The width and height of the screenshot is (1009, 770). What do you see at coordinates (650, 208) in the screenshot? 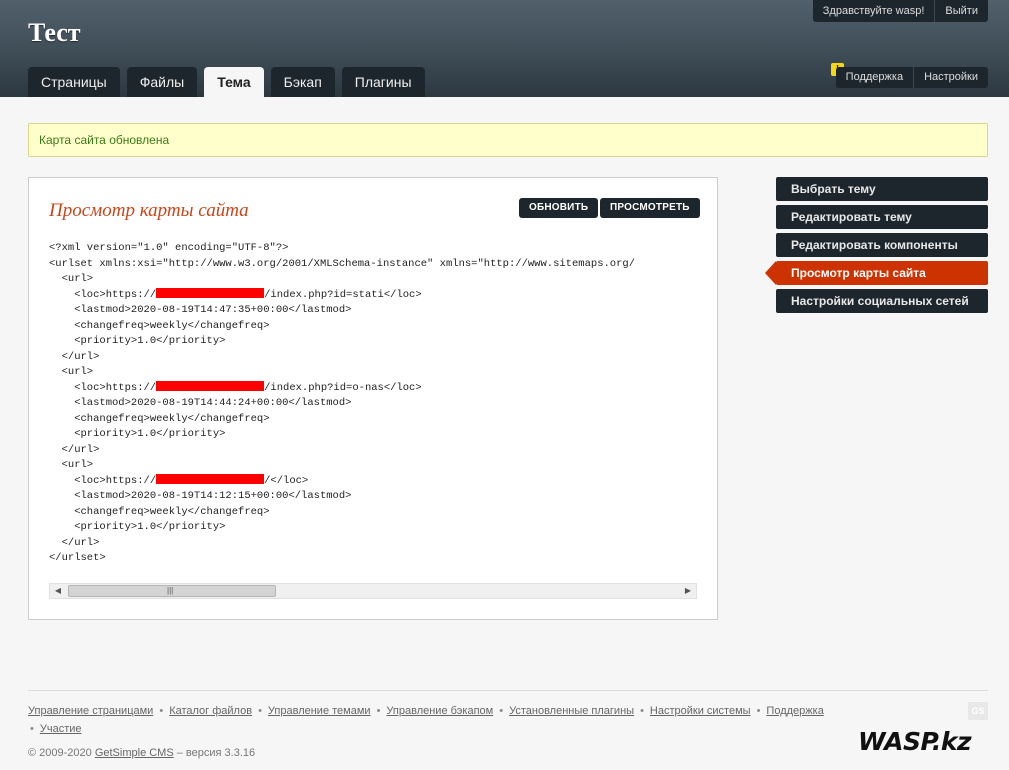
I see `view-button: ПРОСМОТРЕТЬ` at bounding box center [650, 208].